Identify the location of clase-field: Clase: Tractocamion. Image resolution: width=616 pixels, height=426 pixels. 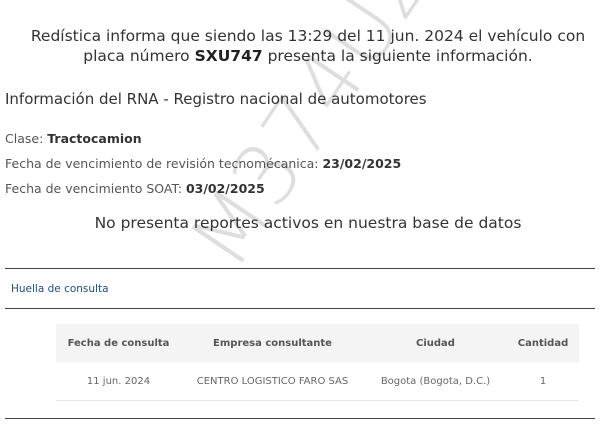
(73, 138).